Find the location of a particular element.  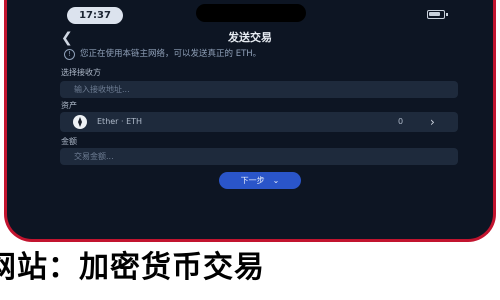

network-notice: ! 您正在使用本链主网络，可以发送真正的 ETH。 is located at coordinates (259, 54).